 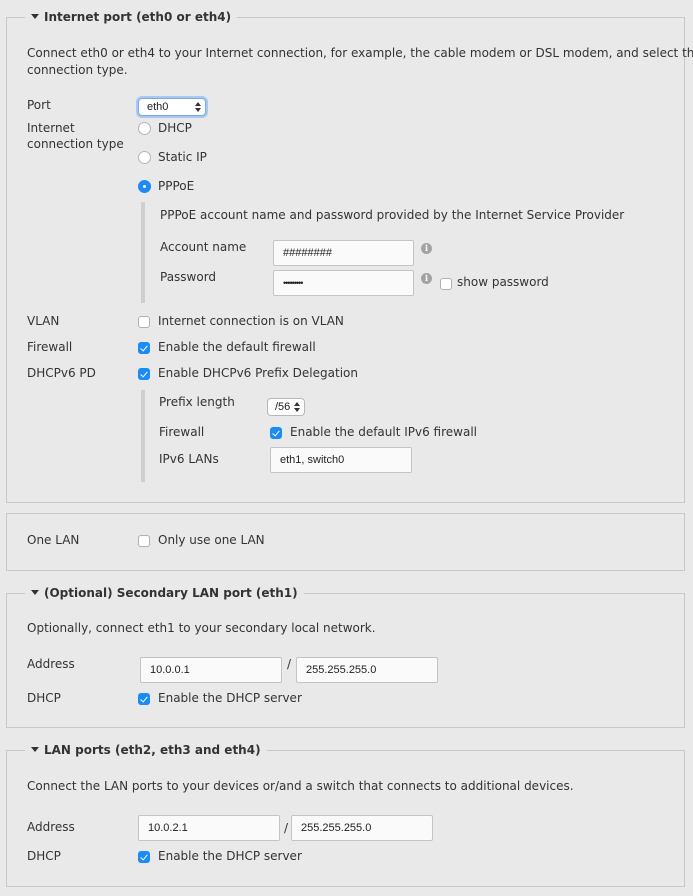 What do you see at coordinates (188, 277) in the screenshot?
I see `password-label: Password` at bounding box center [188, 277].